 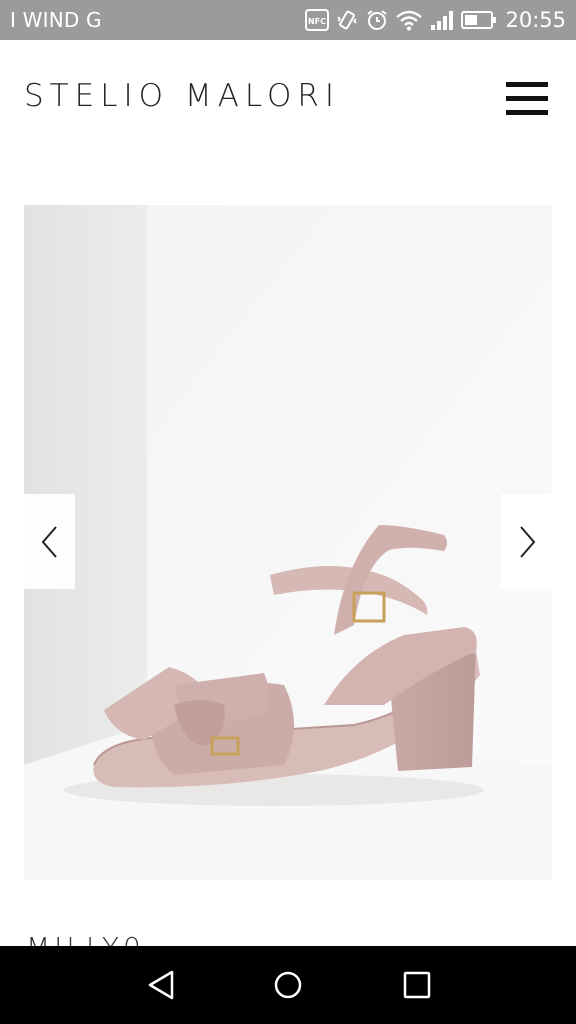 I want to click on back-icon, so click(x=161, y=985).